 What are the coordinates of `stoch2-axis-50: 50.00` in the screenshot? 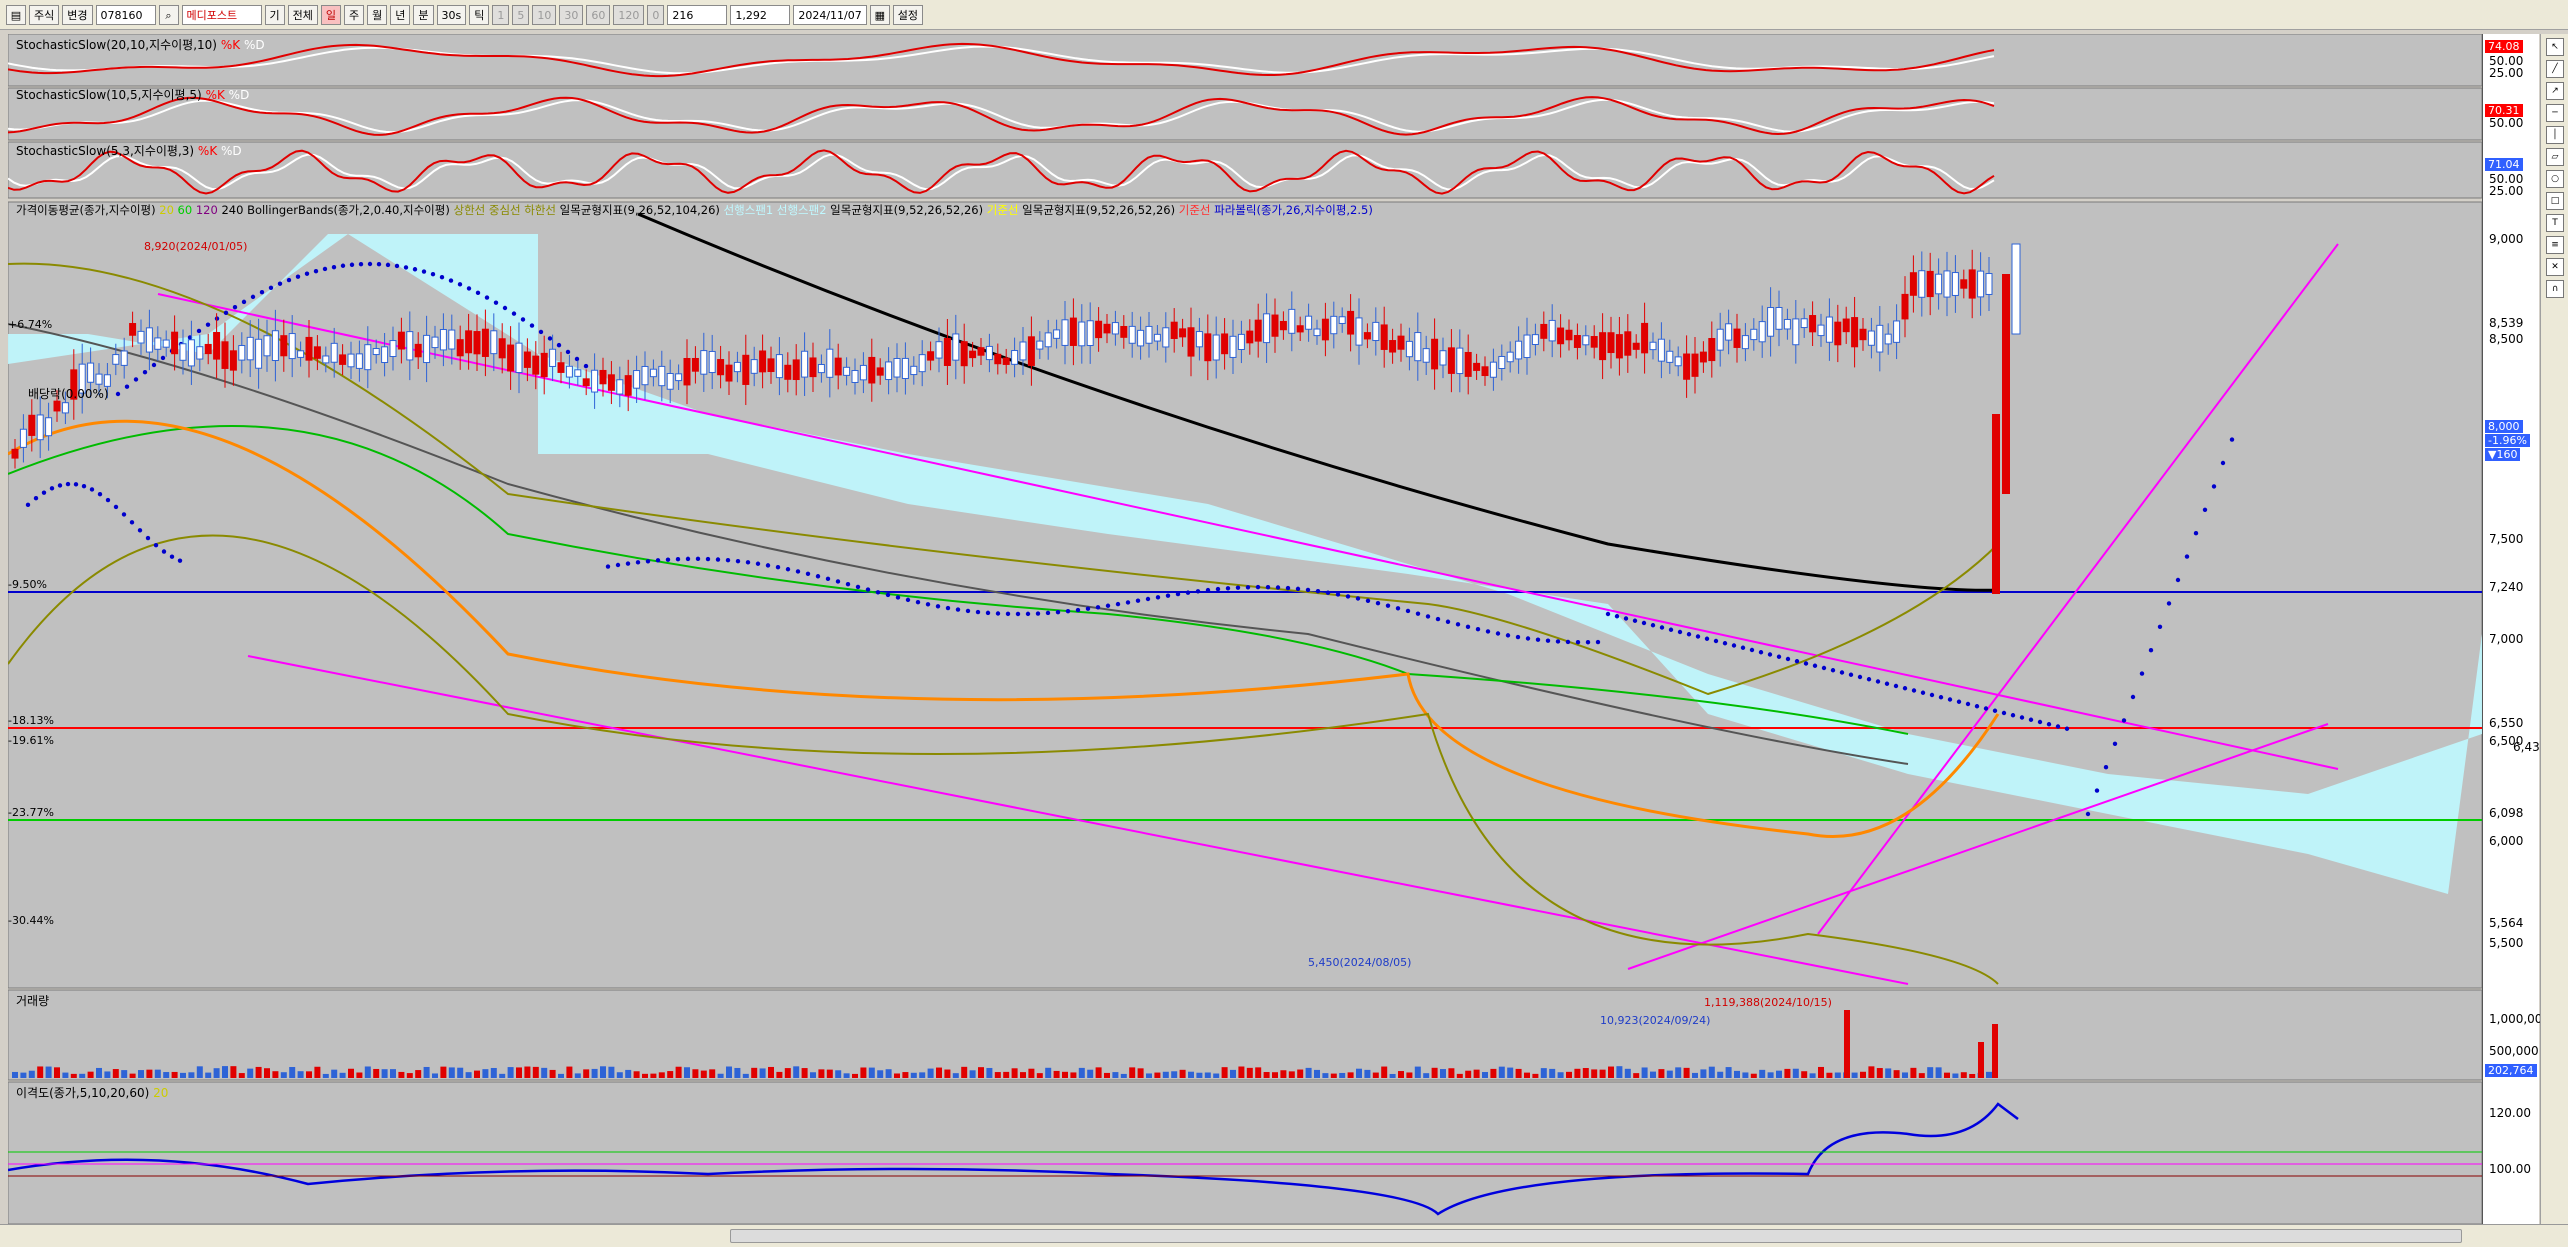 It's located at (2506, 123).